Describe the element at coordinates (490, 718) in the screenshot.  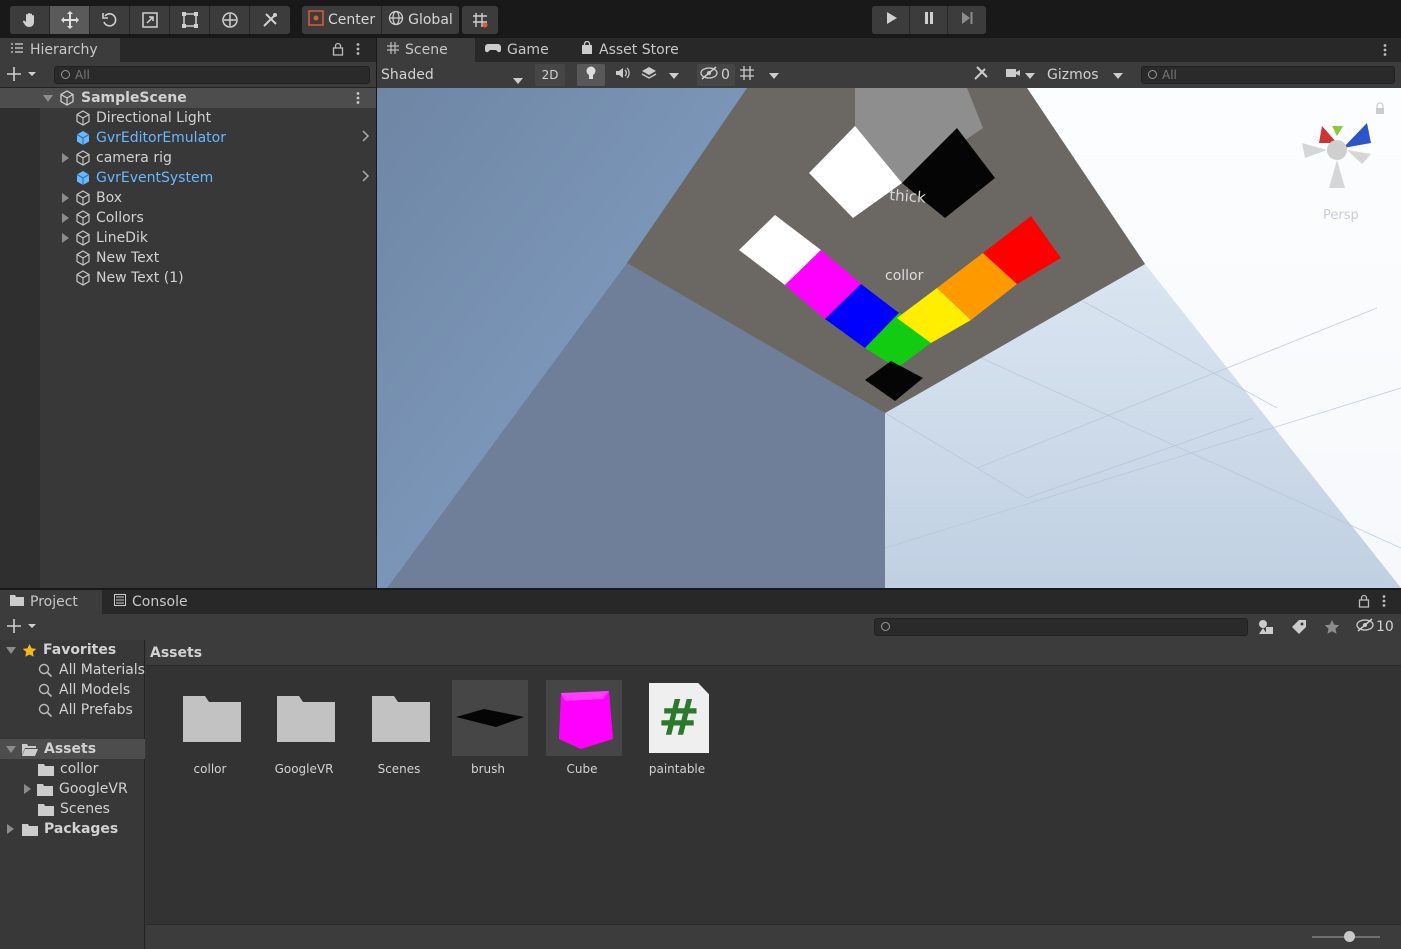
I see `mesh-thumbnail` at that location.